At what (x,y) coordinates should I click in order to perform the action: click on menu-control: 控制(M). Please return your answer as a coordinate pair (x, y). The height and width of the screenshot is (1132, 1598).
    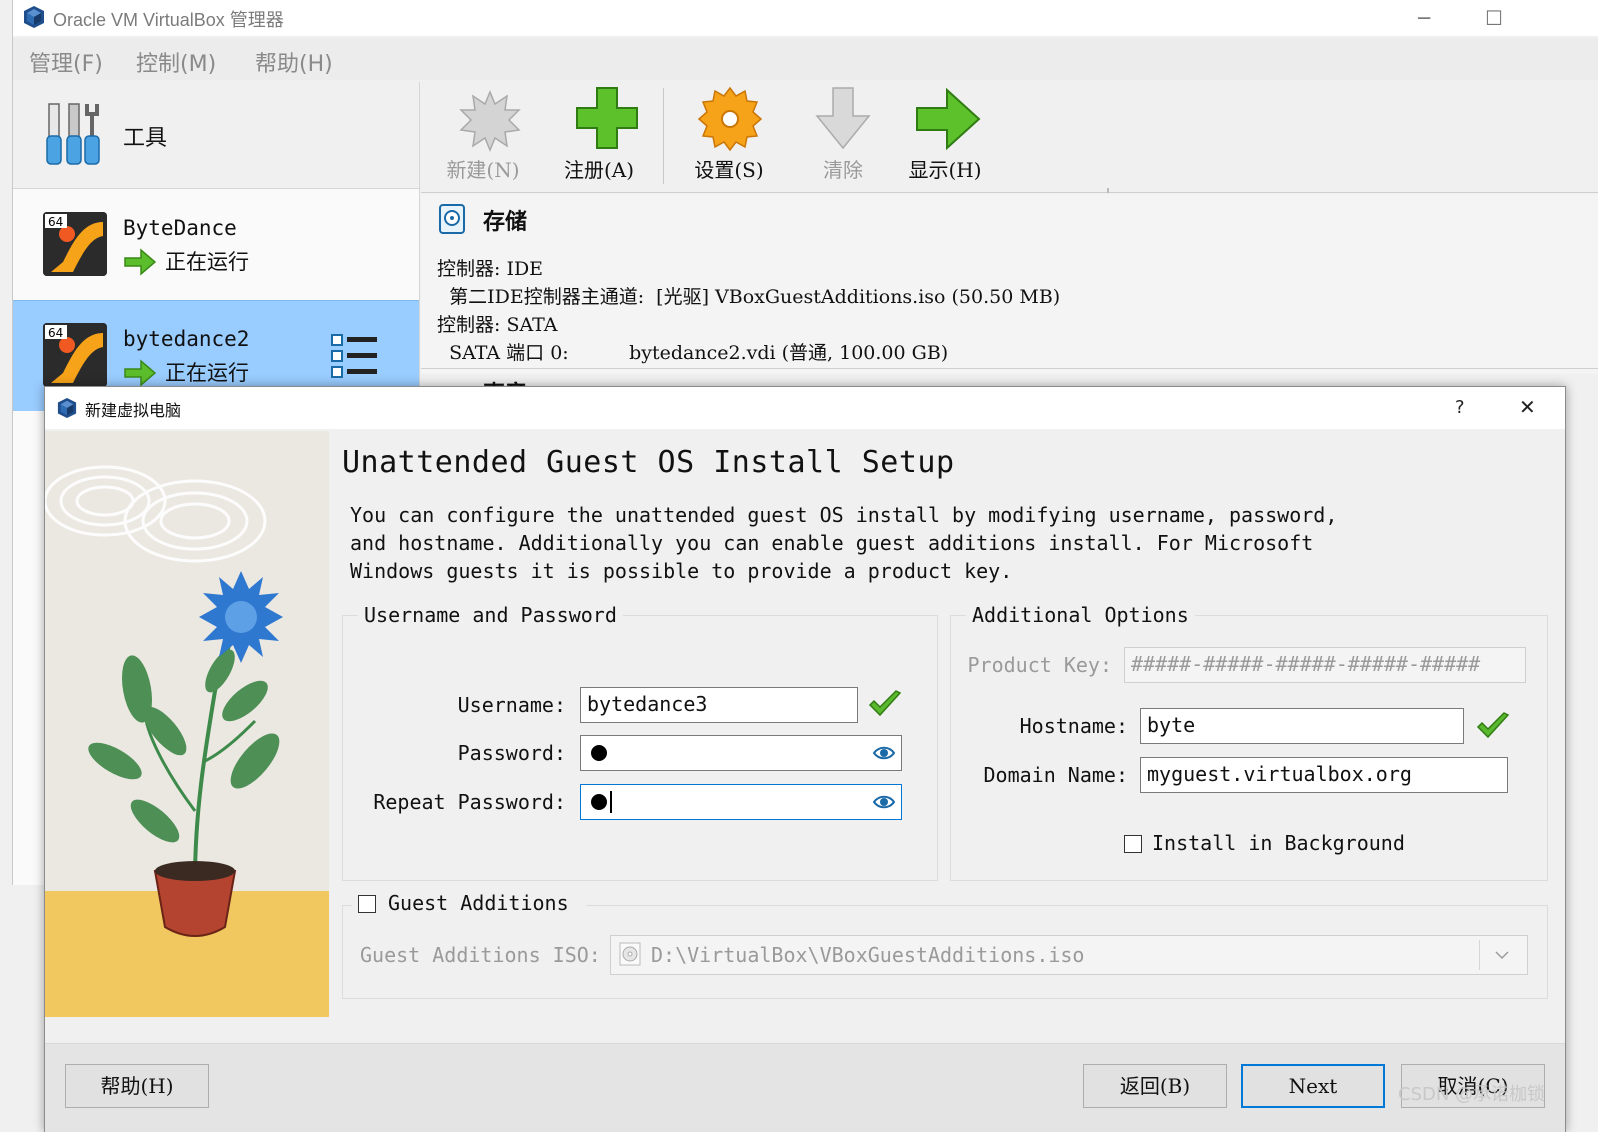
    Looking at the image, I should click on (176, 62).